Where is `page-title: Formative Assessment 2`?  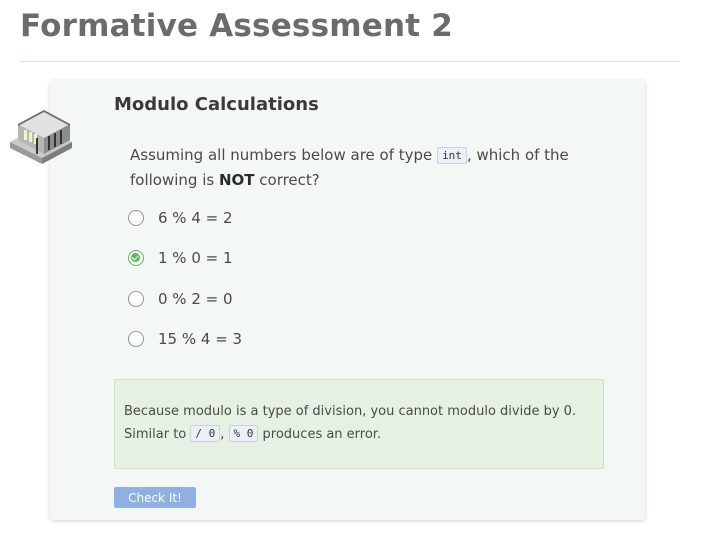 page-title: Formative Assessment 2 is located at coordinates (236, 26).